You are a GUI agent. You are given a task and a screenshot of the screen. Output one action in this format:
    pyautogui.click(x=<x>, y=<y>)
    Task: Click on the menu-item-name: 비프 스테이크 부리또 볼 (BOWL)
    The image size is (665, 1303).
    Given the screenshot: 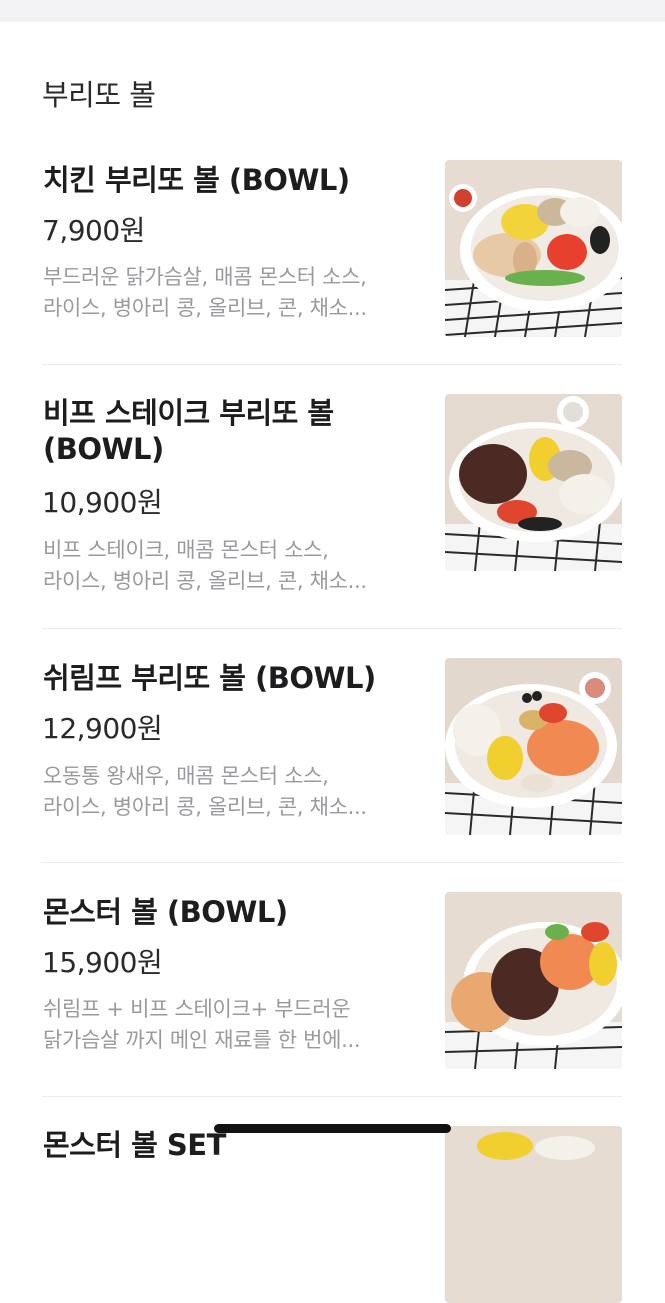 What is the action you would take?
    pyautogui.click(x=188, y=431)
    